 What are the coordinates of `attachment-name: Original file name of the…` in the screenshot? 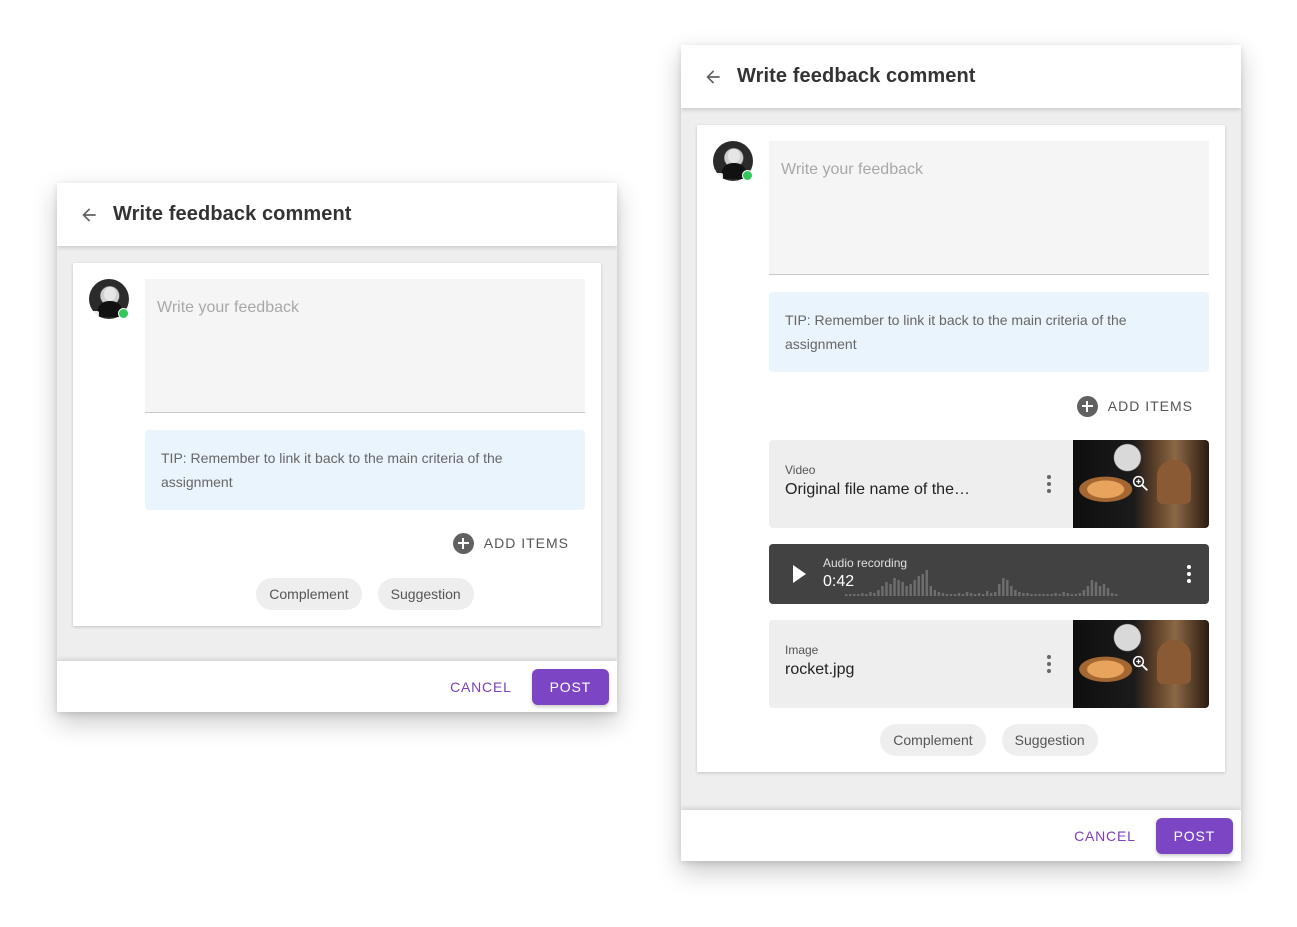 It's located at (877, 489).